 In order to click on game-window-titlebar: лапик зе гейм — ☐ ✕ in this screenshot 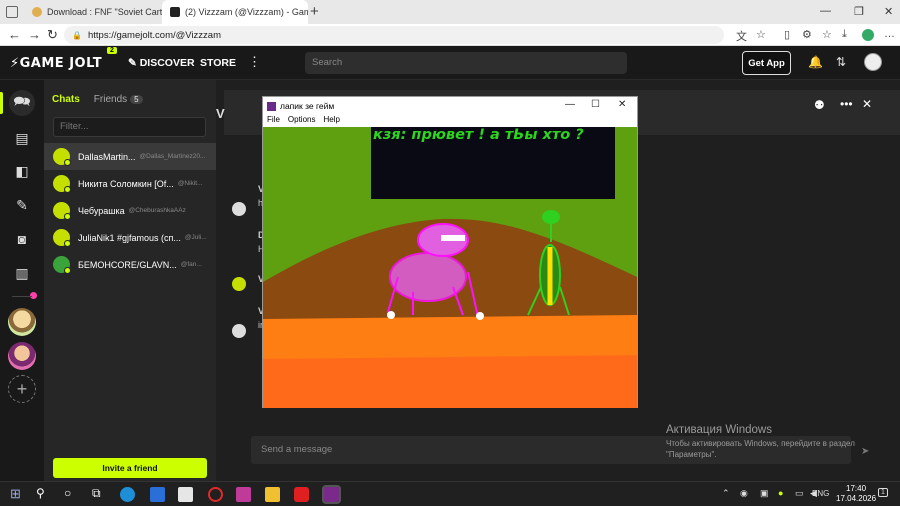, I will do `click(450, 106)`.